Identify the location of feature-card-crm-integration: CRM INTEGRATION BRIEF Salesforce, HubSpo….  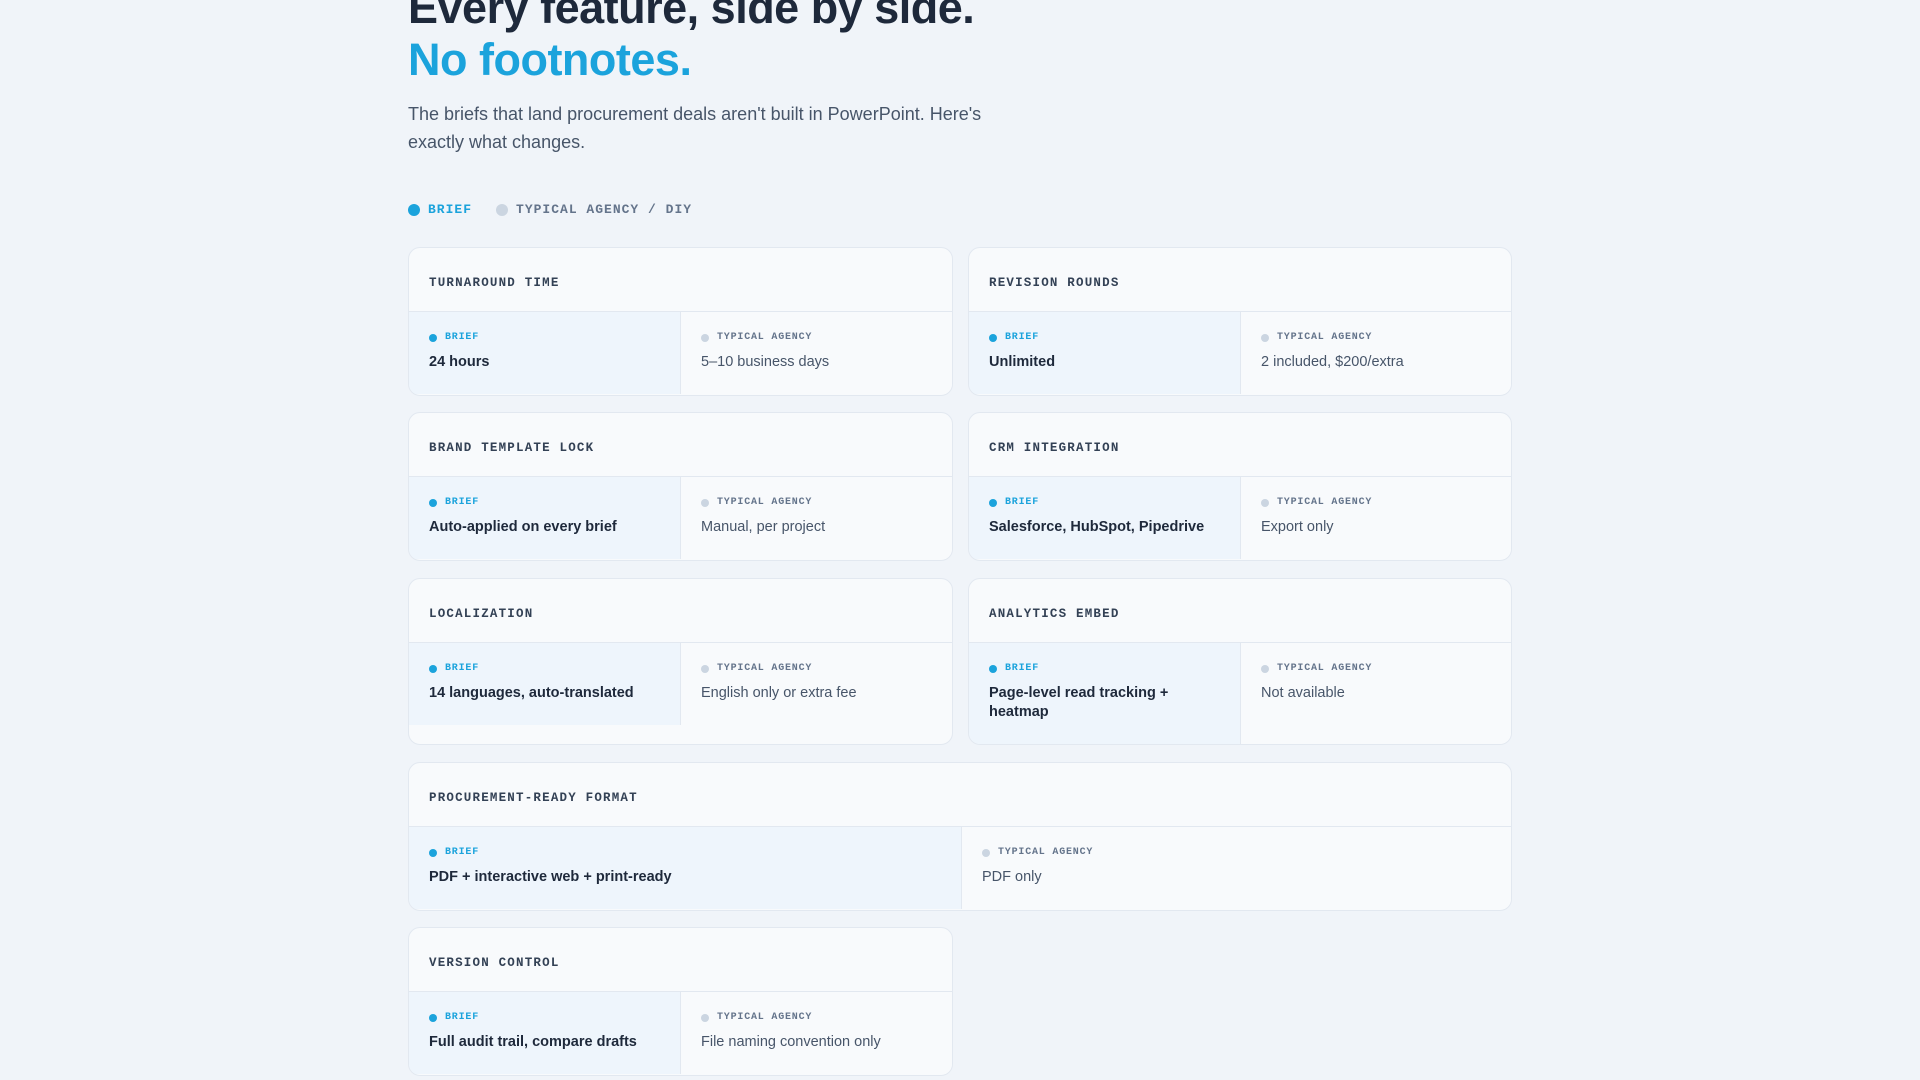
(1240, 486).